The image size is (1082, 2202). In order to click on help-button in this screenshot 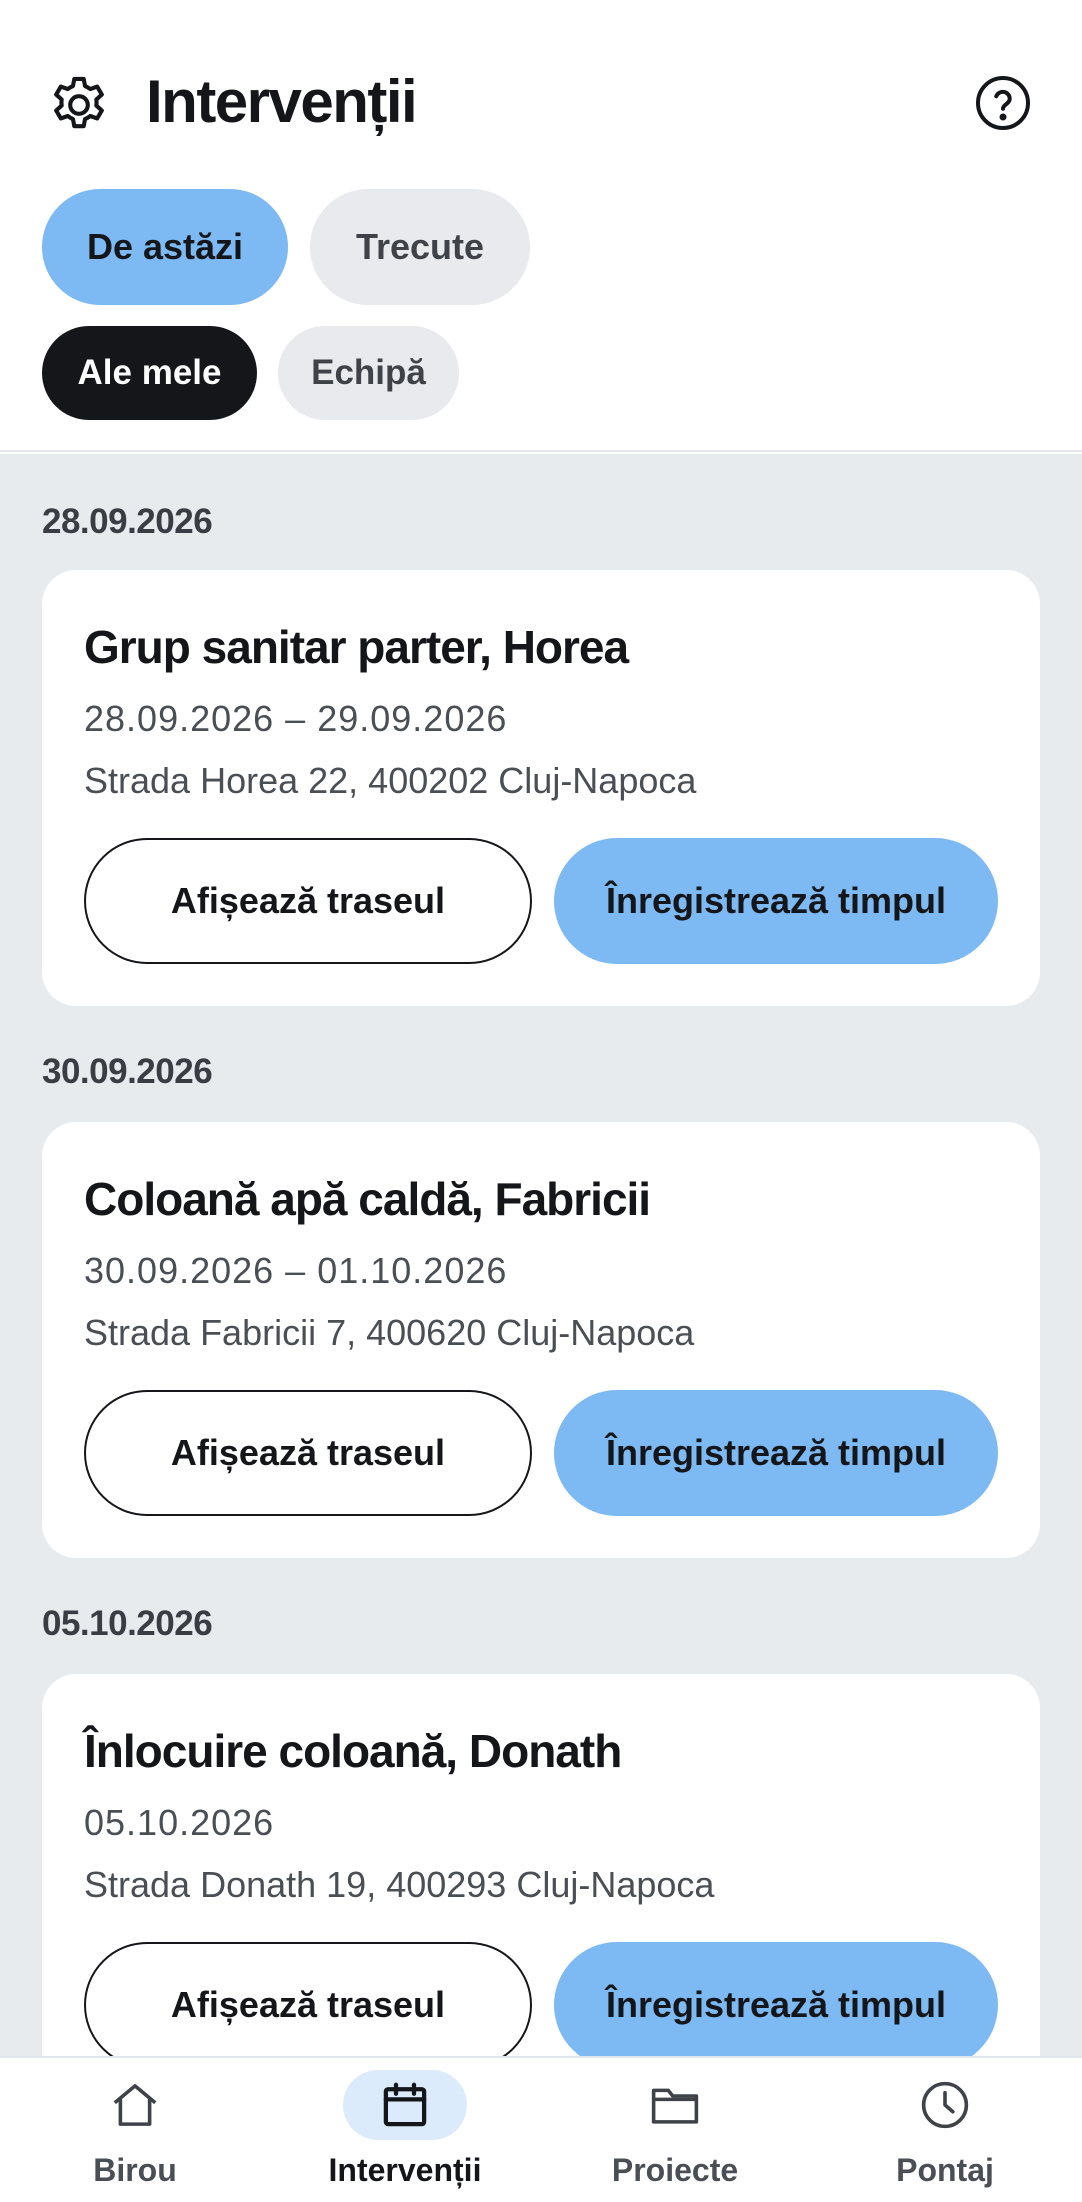, I will do `click(1003, 103)`.